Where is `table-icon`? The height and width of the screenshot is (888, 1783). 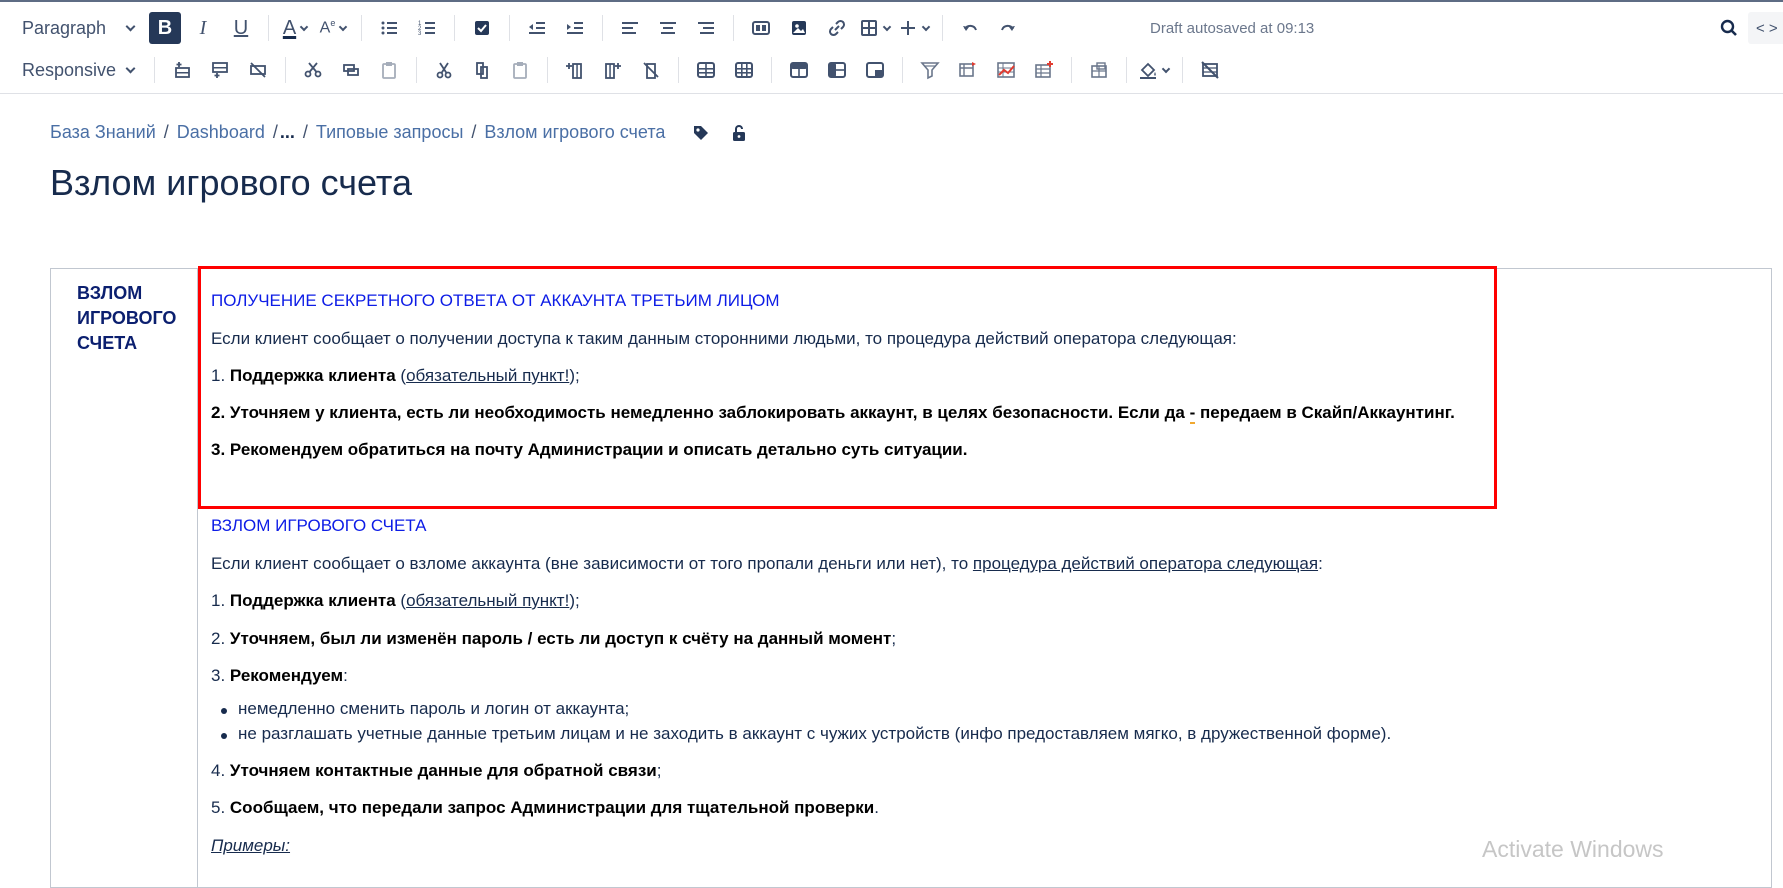
table-icon is located at coordinates (706, 70).